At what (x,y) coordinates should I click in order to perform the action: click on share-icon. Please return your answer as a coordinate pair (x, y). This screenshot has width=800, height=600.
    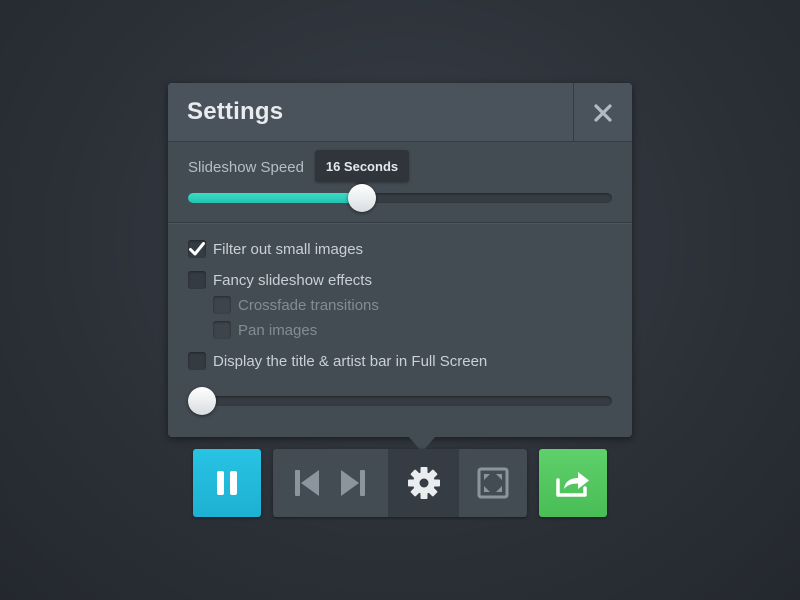
    Looking at the image, I should click on (572, 484).